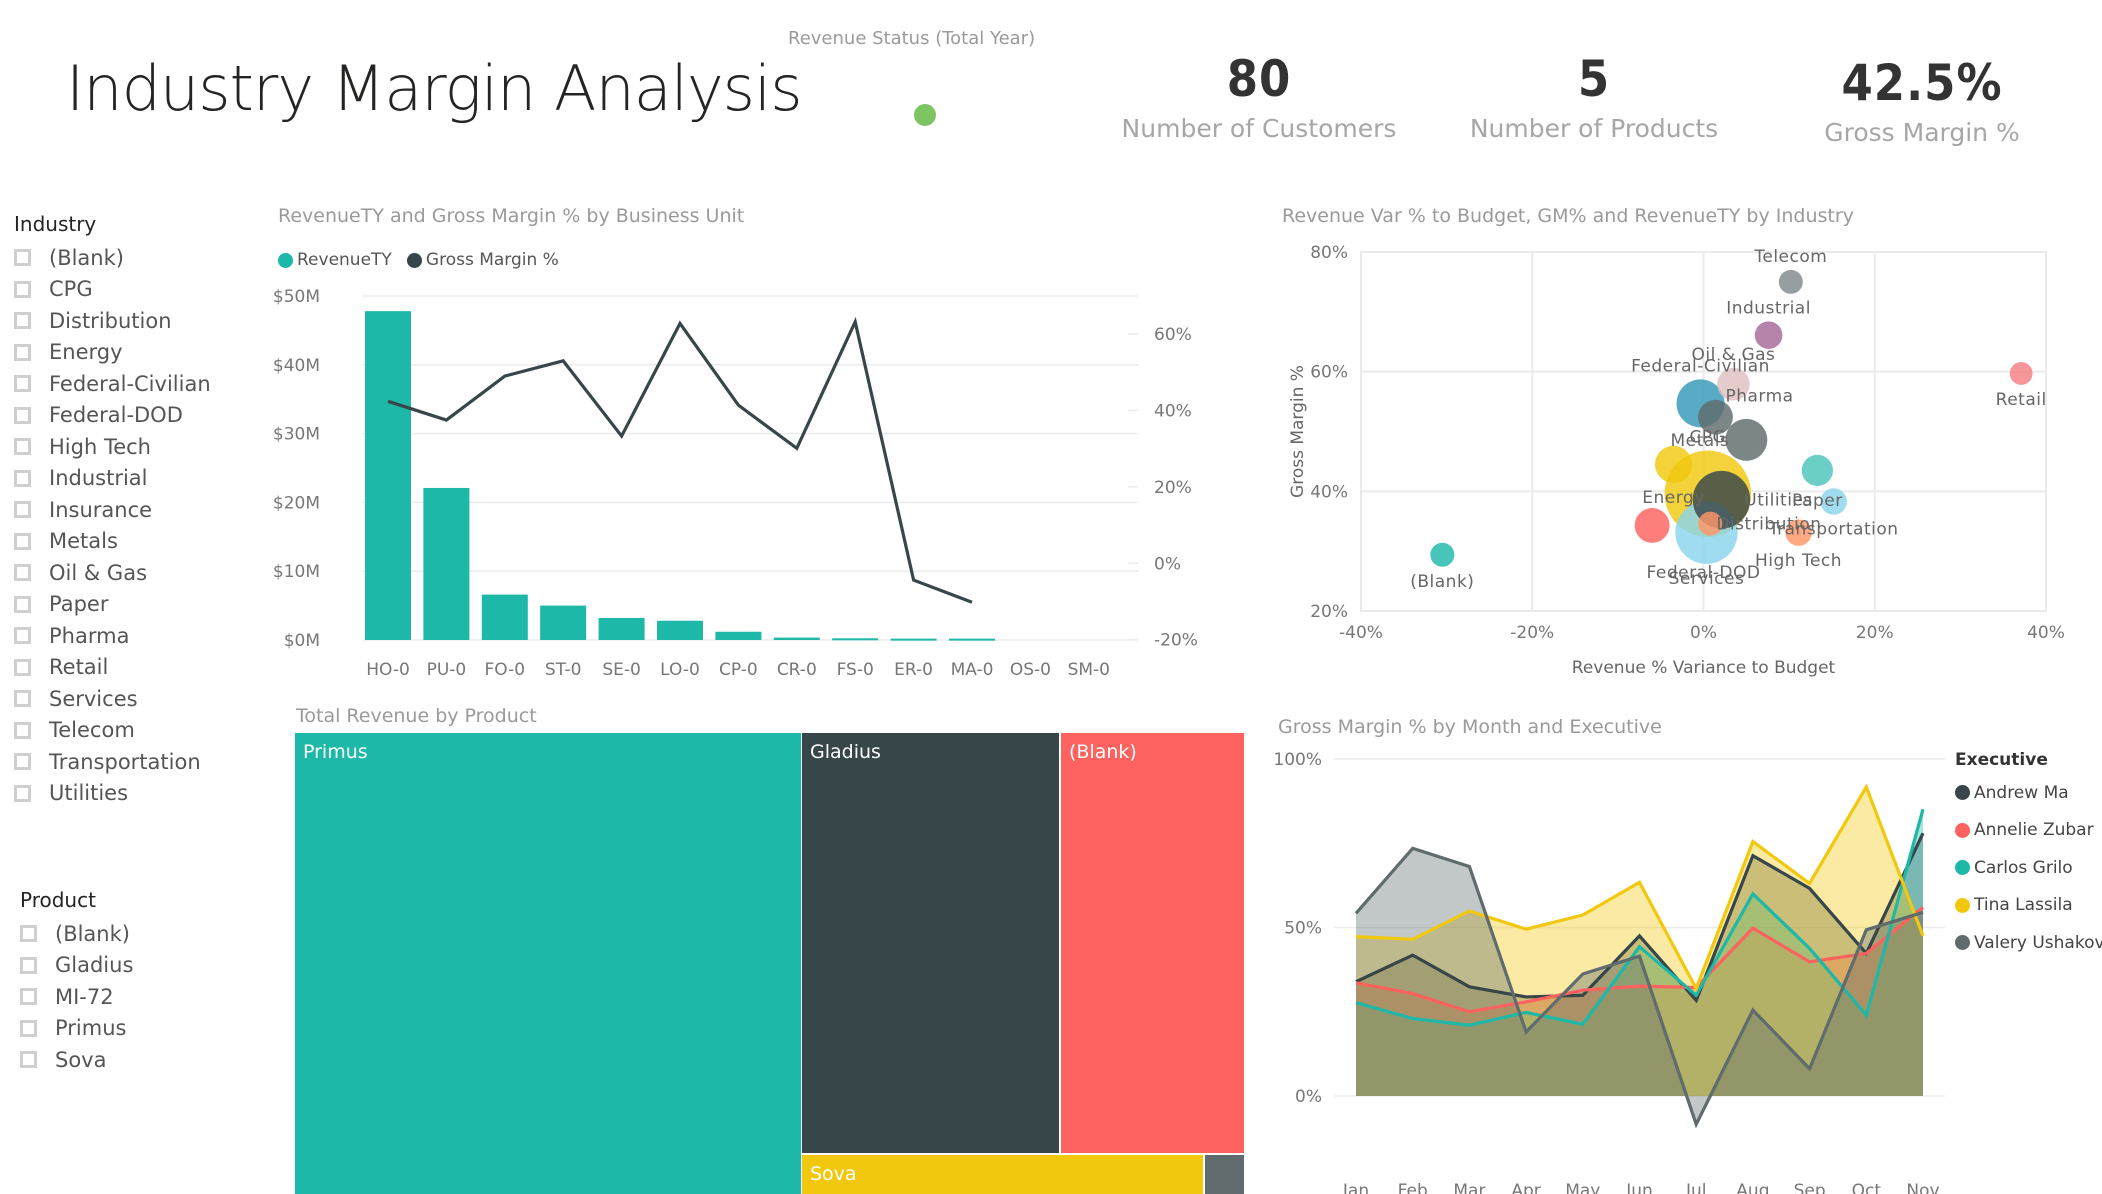 This screenshot has height=1194, width=2102. Describe the element at coordinates (434, 88) in the screenshot. I see `page-title: Industry Margin Analysis` at that location.